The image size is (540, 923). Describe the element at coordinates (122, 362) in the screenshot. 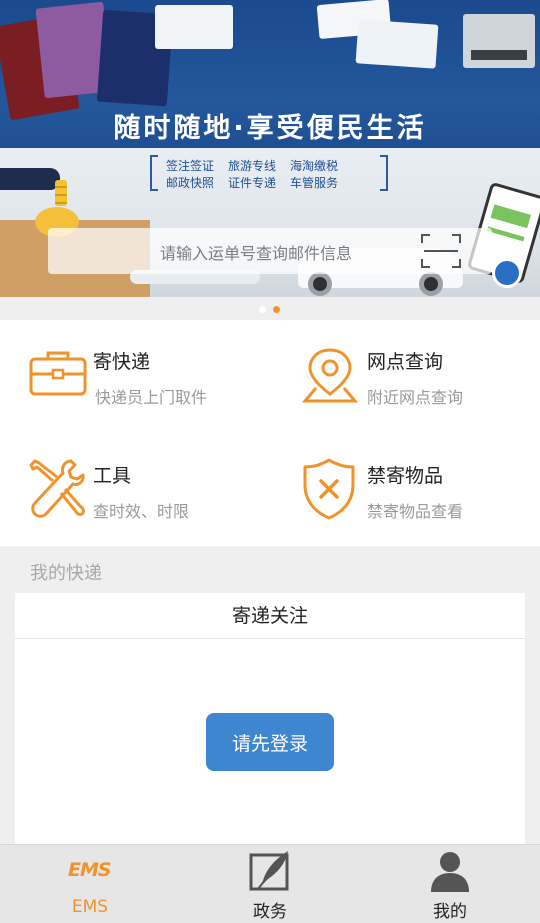

I see `service-title: 寄快递` at that location.